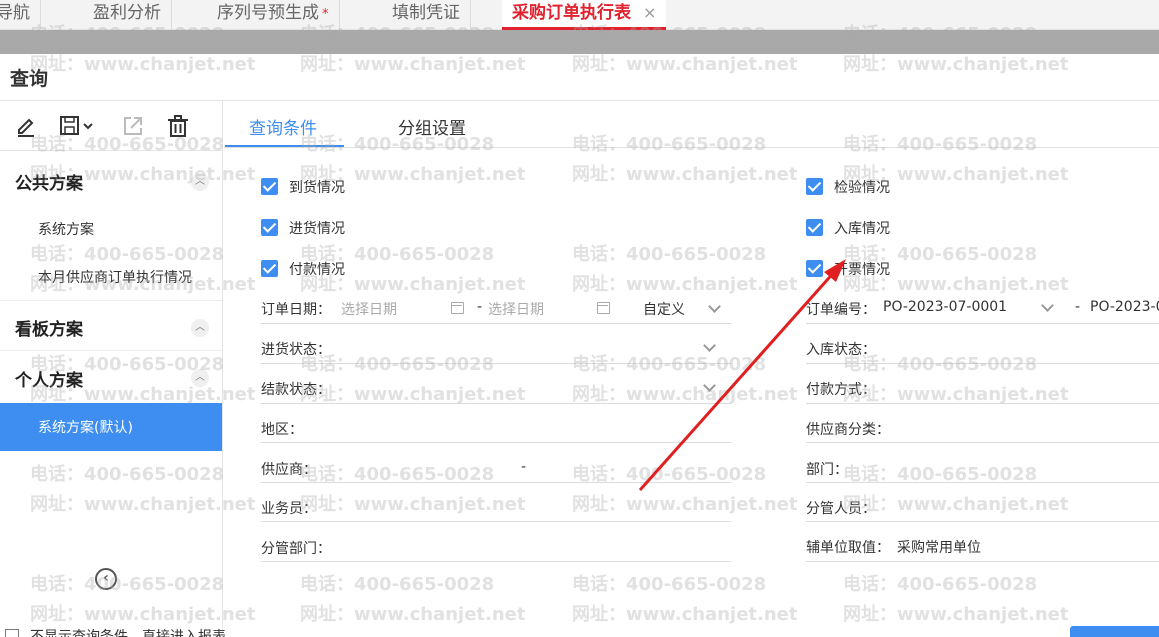  Describe the element at coordinates (49, 330) in the screenshot. I see `board-scheme-heading: 看板方案` at that location.